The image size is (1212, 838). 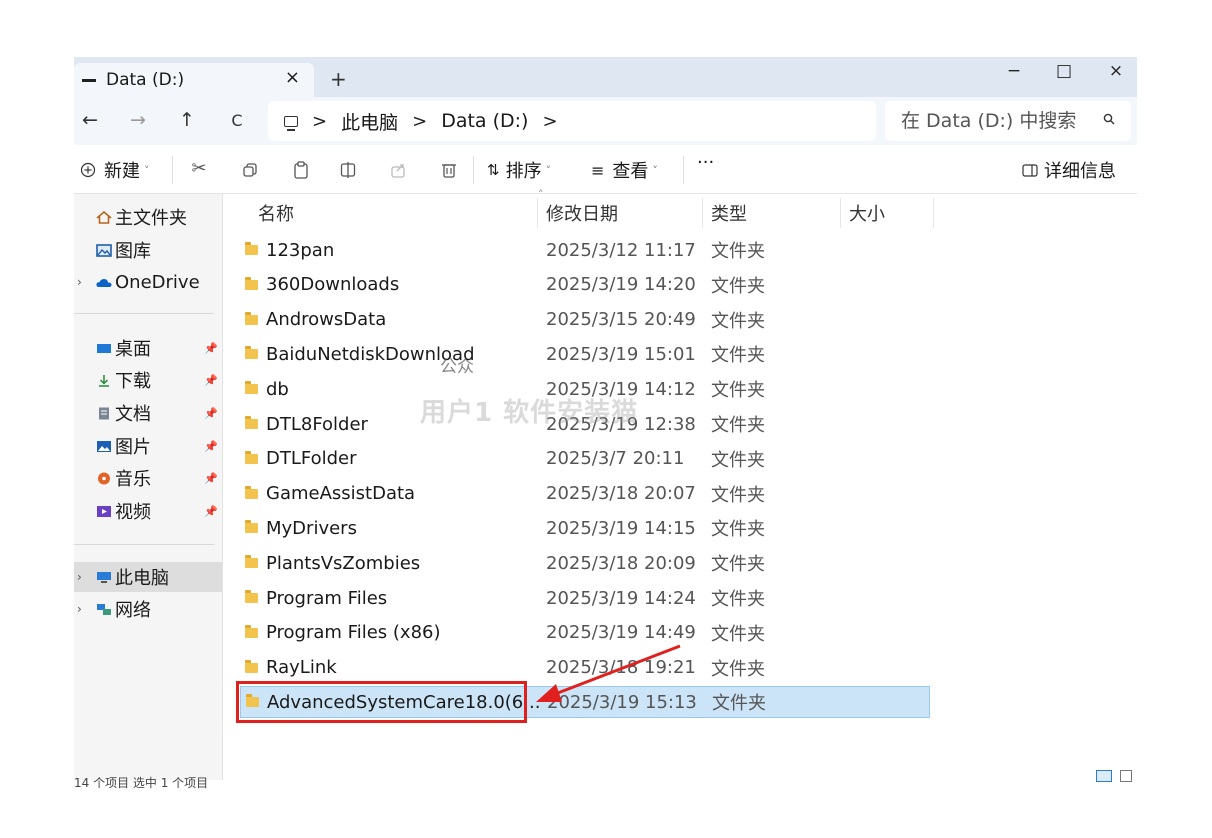 I want to click on sidebar-item-downloads: 下载 📌, so click(x=148, y=380).